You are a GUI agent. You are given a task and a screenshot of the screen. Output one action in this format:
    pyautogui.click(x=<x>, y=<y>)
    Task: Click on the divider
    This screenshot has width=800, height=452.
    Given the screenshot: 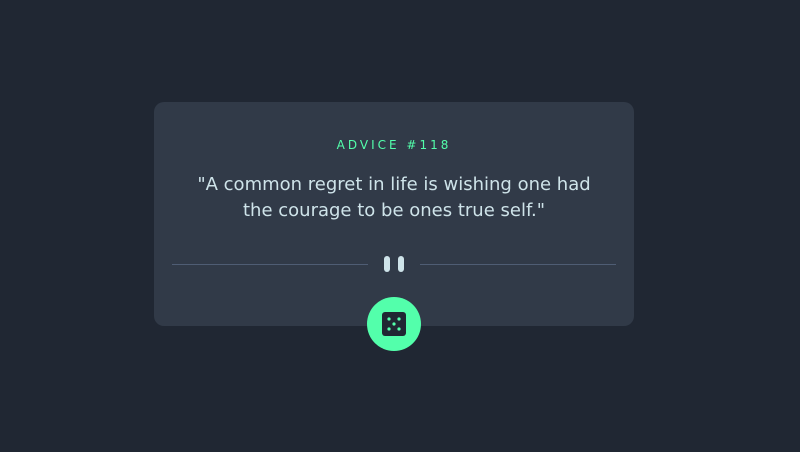 What is the action you would take?
    pyautogui.click(x=394, y=264)
    